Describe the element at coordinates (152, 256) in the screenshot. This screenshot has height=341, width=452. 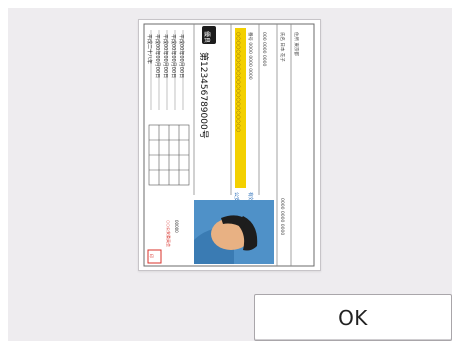
I see `svg-text: 印` at that location.